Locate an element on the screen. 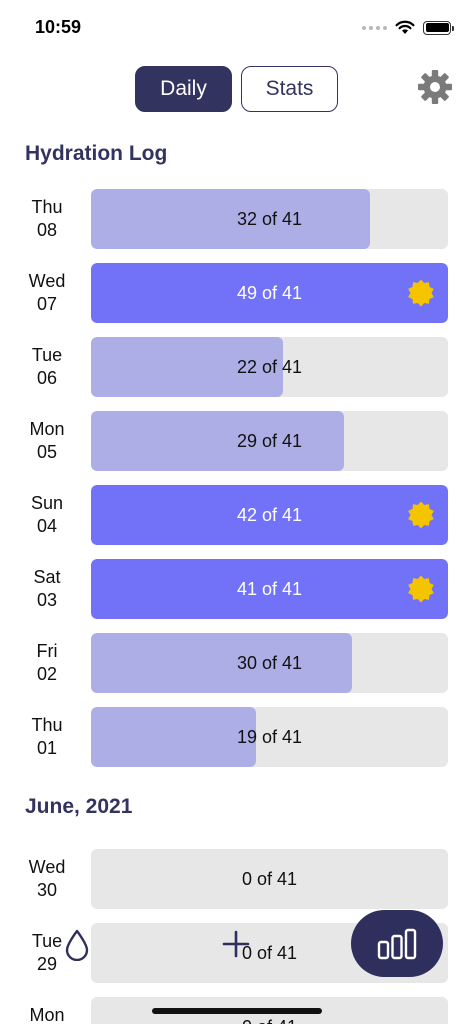 Image resolution: width=473 pixels, height=1024 pixels. progress-bar: 41 of 41 is located at coordinates (269, 589).